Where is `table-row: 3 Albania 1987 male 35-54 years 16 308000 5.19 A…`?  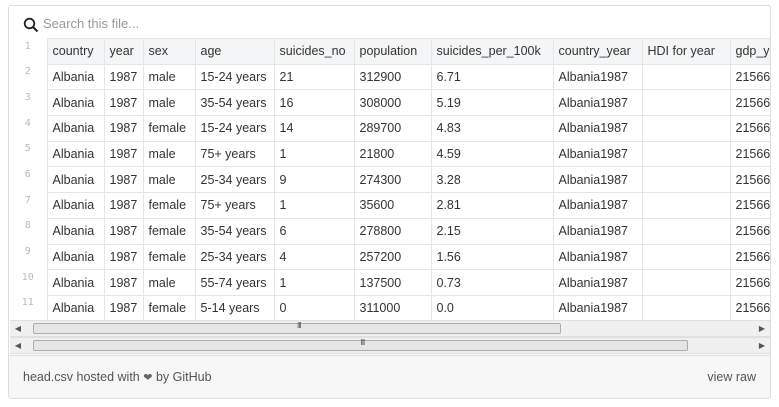 table-row: 3 Albania 1987 male 35-54 years 16 308000 5.19 A… is located at coordinates (389, 103).